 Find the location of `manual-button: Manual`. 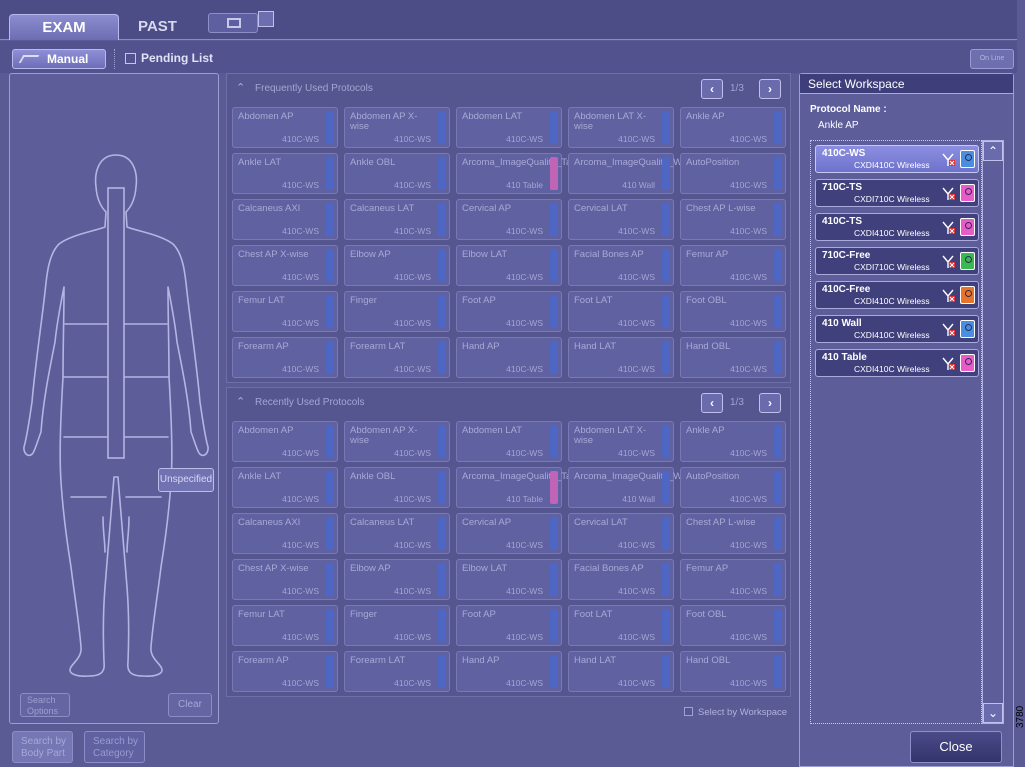

manual-button: Manual is located at coordinates (59, 59).